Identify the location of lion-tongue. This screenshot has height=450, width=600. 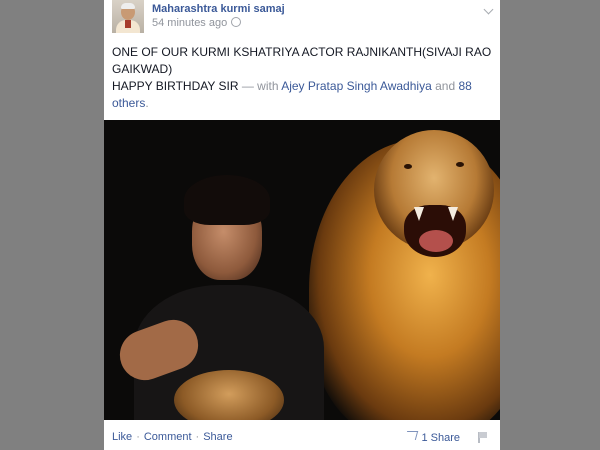
(436, 241).